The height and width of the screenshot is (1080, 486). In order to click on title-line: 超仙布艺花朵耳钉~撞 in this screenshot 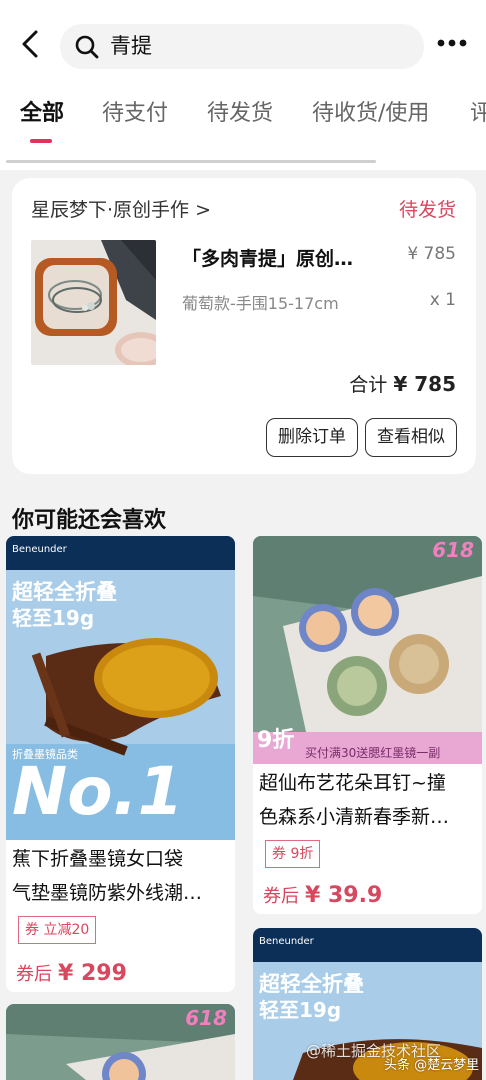, I will do `click(352, 783)`.